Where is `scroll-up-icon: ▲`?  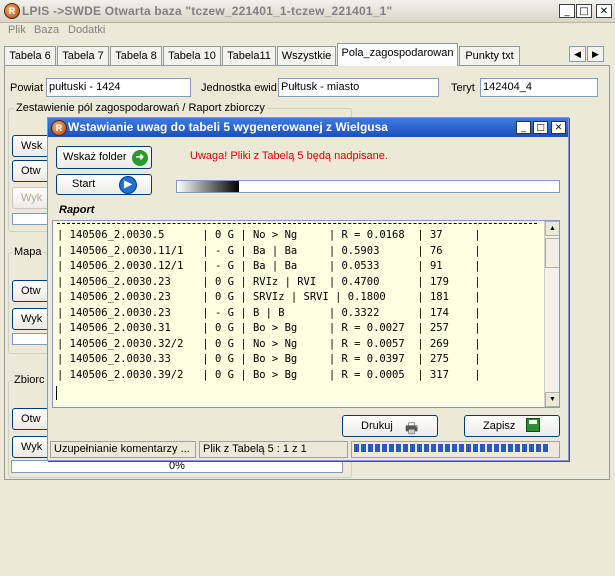 scroll-up-icon: ▲ is located at coordinates (552, 228).